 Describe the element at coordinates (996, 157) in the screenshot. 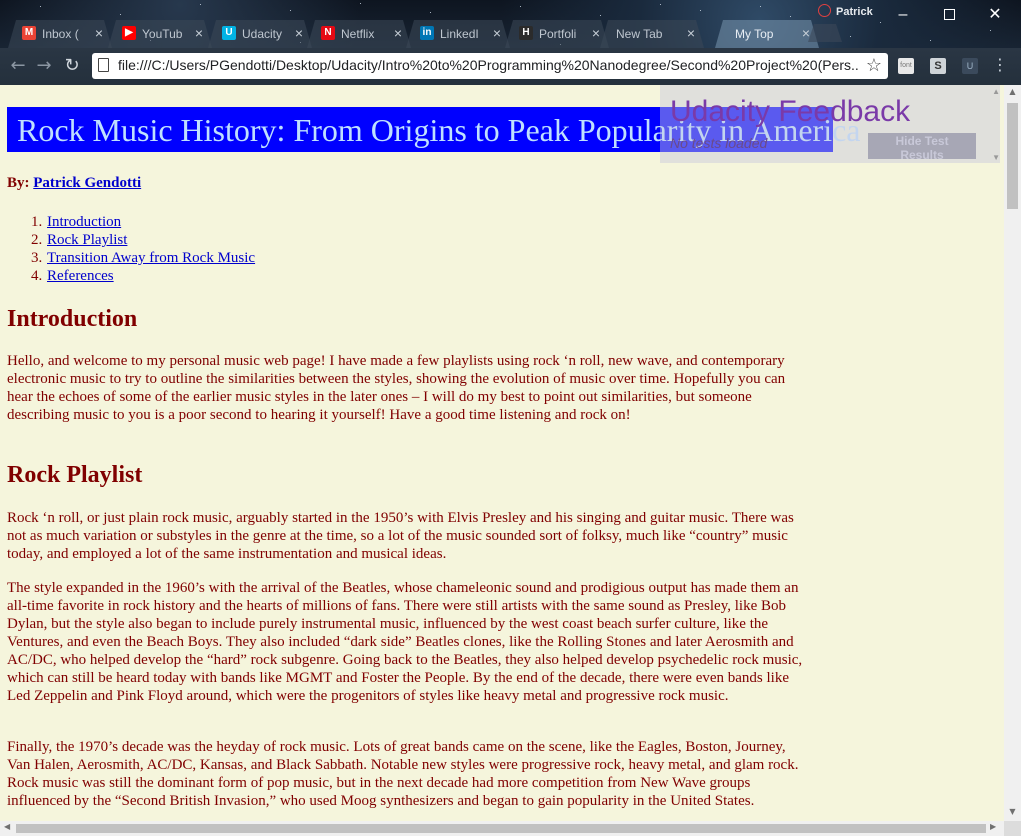

I see `feedback-scroll-down-icon: ▼` at that location.